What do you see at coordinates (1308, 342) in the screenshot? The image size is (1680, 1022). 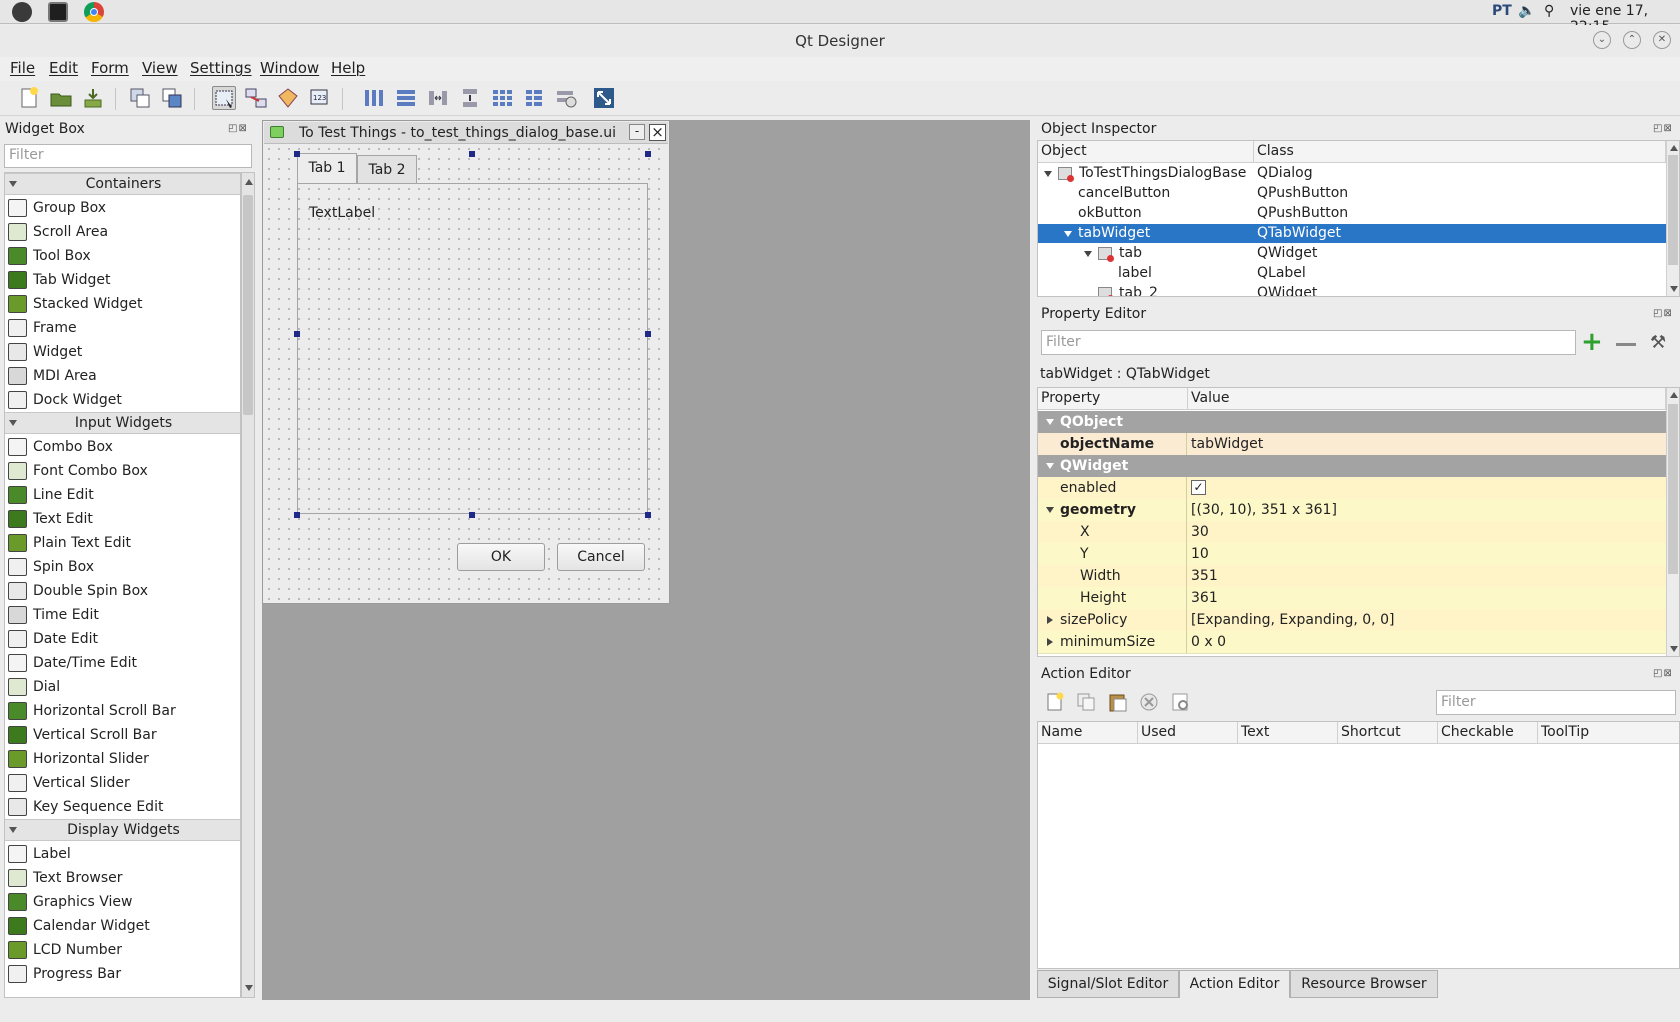 I see `property-filter-input: Filter` at bounding box center [1308, 342].